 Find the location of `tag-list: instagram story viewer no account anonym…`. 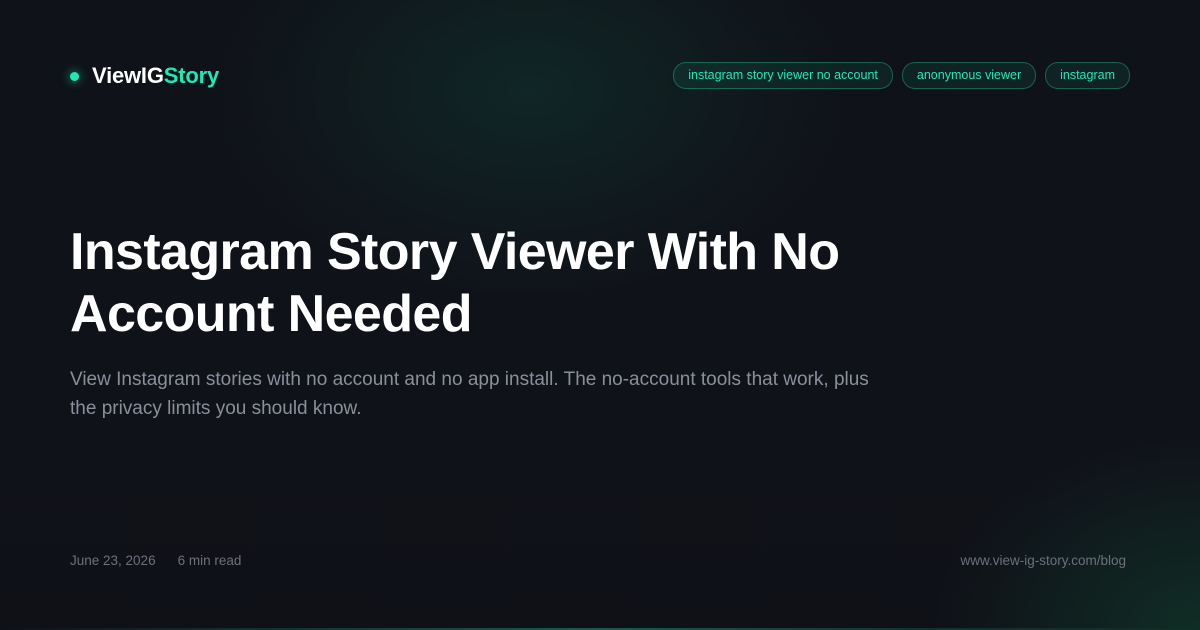

tag-list: instagram story viewer no account anonym… is located at coordinates (901, 75).